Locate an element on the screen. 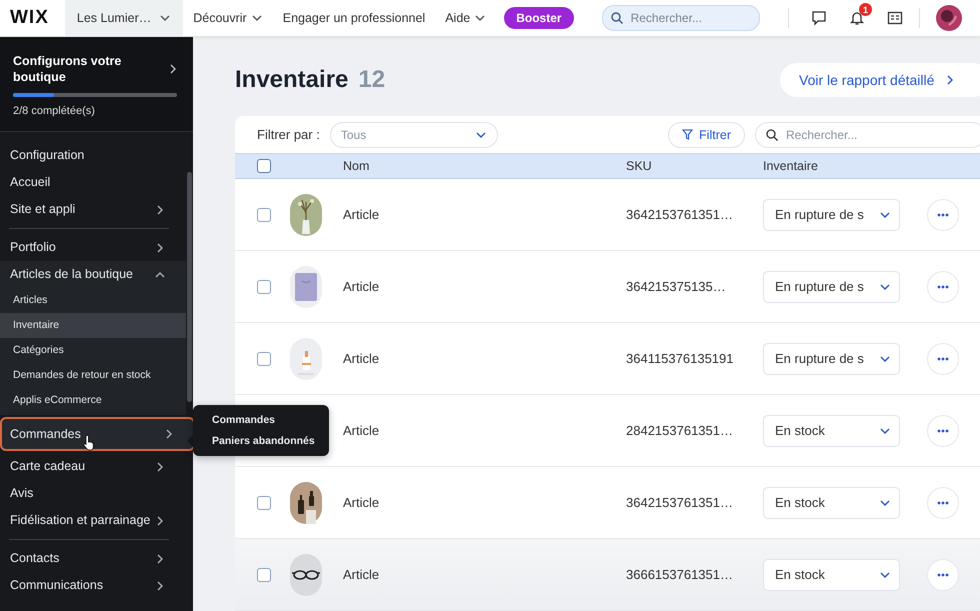 The width and height of the screenshot is (980, 611). sidebar-item: Commandes is located at coordinates (96, 434).